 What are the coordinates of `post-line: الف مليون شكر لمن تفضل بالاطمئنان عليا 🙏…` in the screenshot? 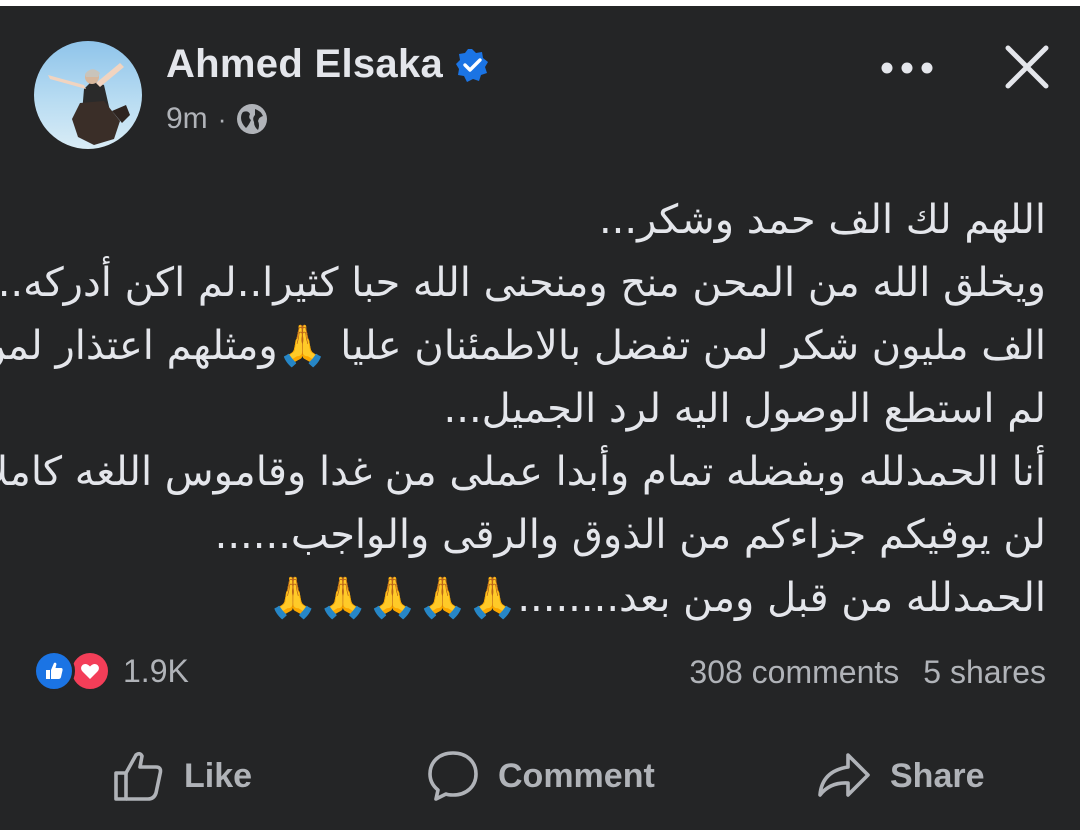 It's located at (523, 346).